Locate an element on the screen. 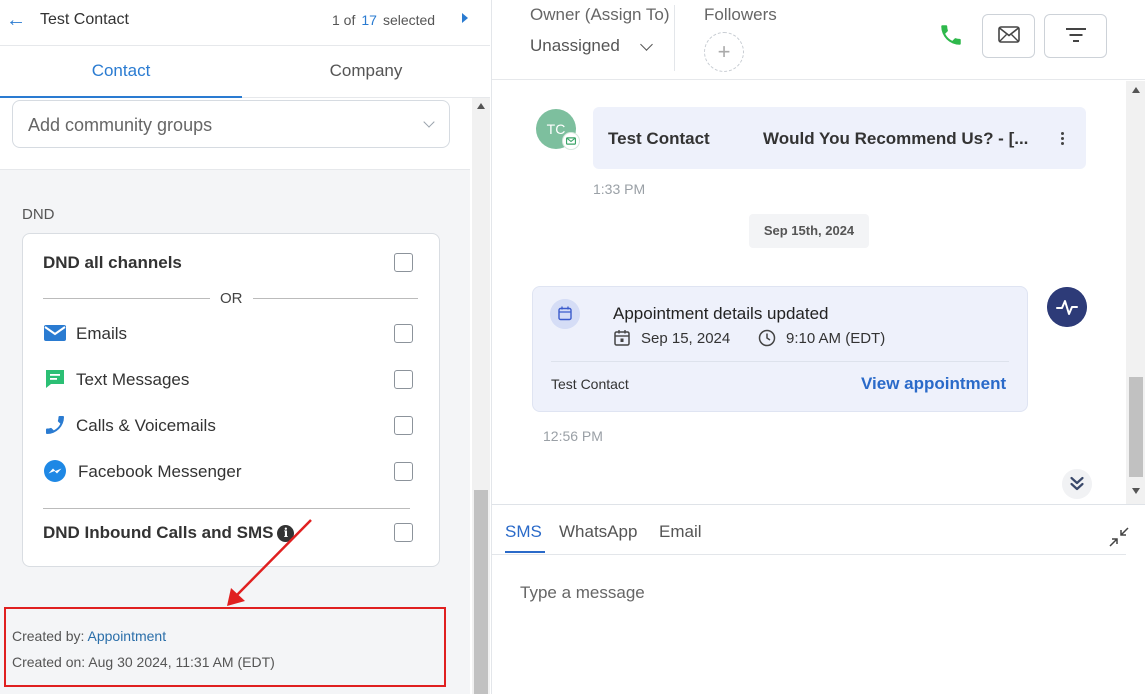  activity-pulse-icon is located at coordinates (1067, 307).